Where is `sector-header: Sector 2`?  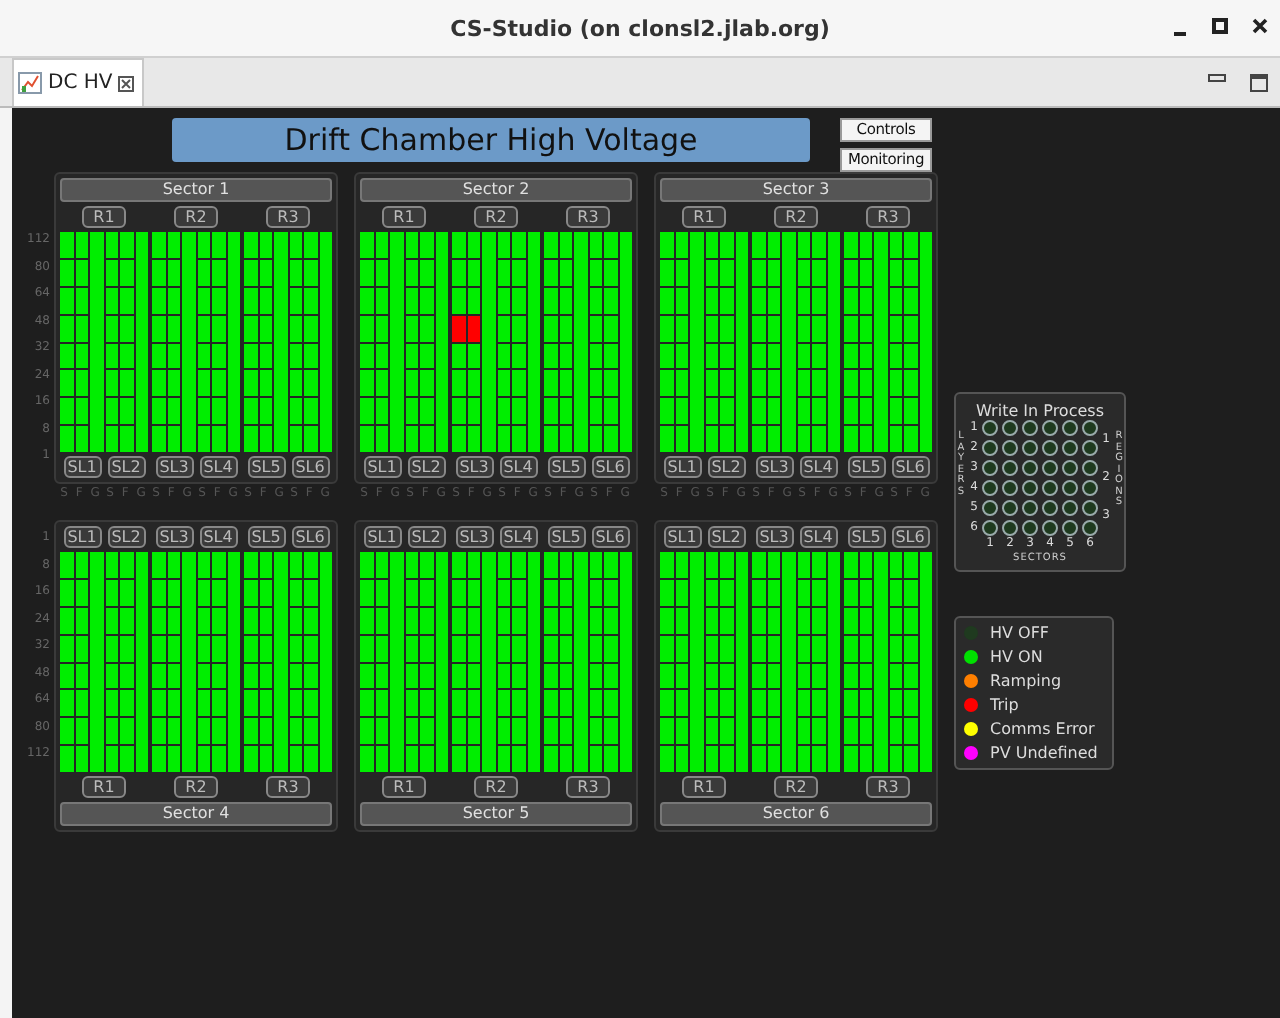 sector-header: Sector 2 is located at coordinates (496, 190).